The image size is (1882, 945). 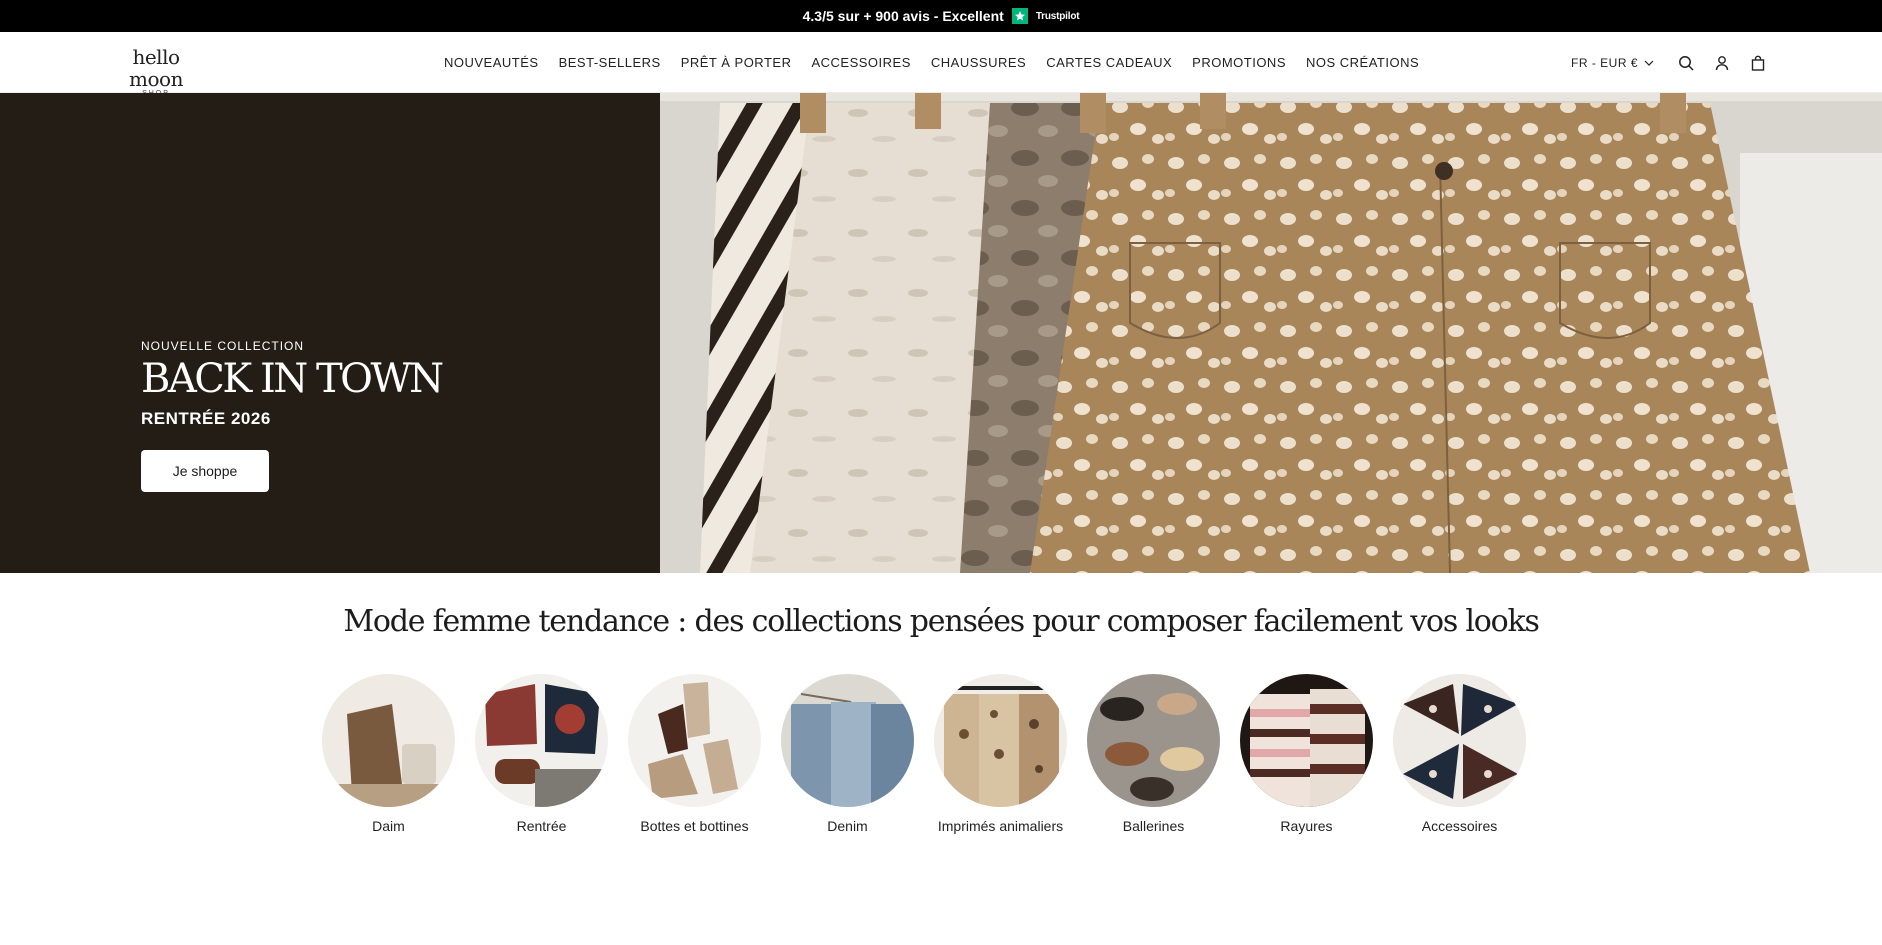 What do you see at coordinates (156, 68) in the screenshot?
I see `logo-main: hello moon` at bounding box center [156, 68].